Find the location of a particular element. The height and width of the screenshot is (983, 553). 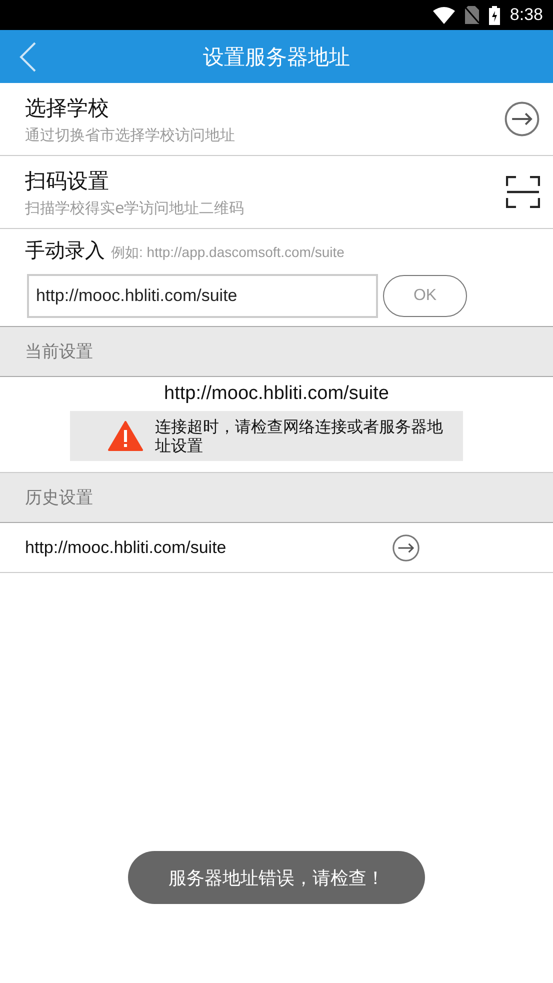

battery-charging-icon is located at coordinates (494, 15).